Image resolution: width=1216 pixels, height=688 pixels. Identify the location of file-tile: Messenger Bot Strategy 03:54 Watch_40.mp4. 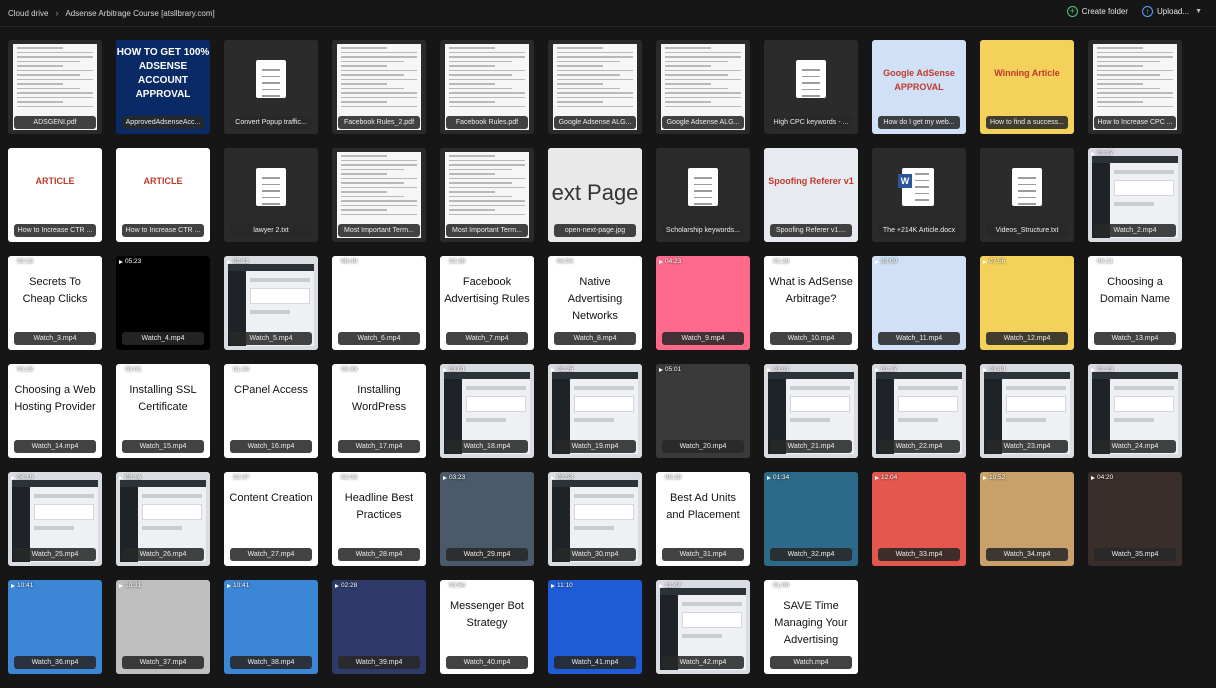
(487, 627).